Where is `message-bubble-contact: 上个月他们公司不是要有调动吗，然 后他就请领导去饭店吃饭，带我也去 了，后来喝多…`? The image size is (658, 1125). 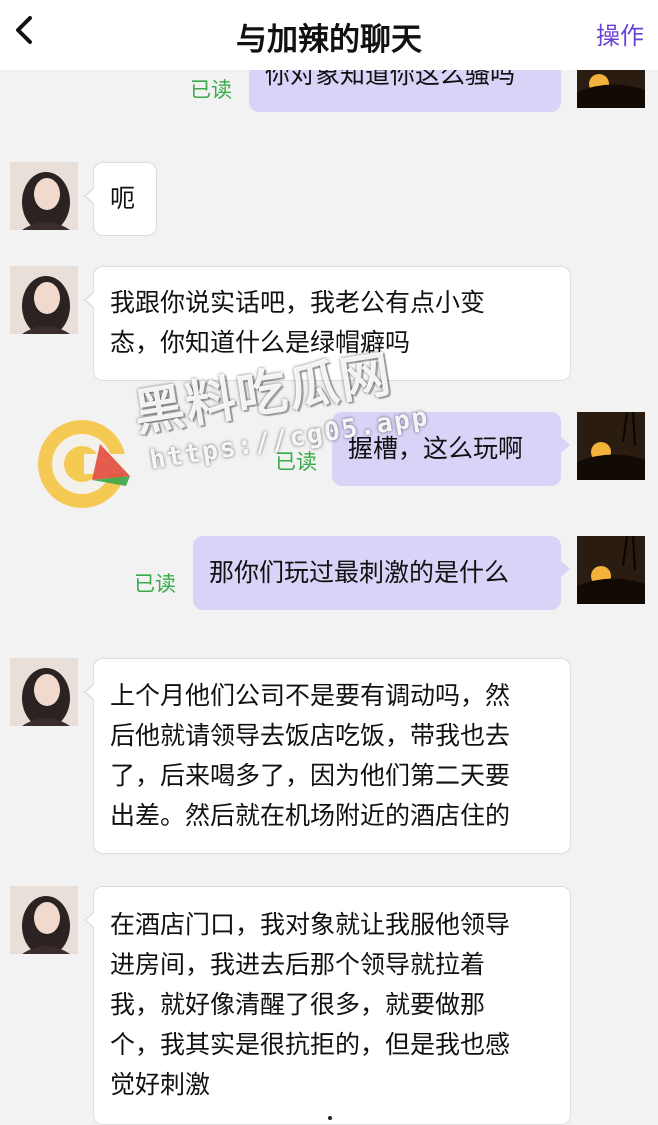 message-bubble-contact: 上个月他们公司不是要有调动吗，然 后他就请领导去饭店吃饭，带我也去 了，后来喝多… is located at coordinates (327, 756).